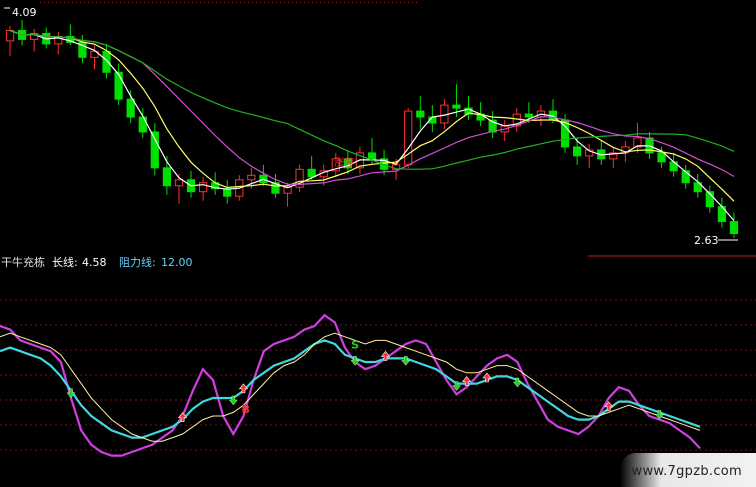 The image size is (756, 487). Describe the element at coordinates (245, 409) in the screenshot. I see `buy-signal-letter: B` at that location.